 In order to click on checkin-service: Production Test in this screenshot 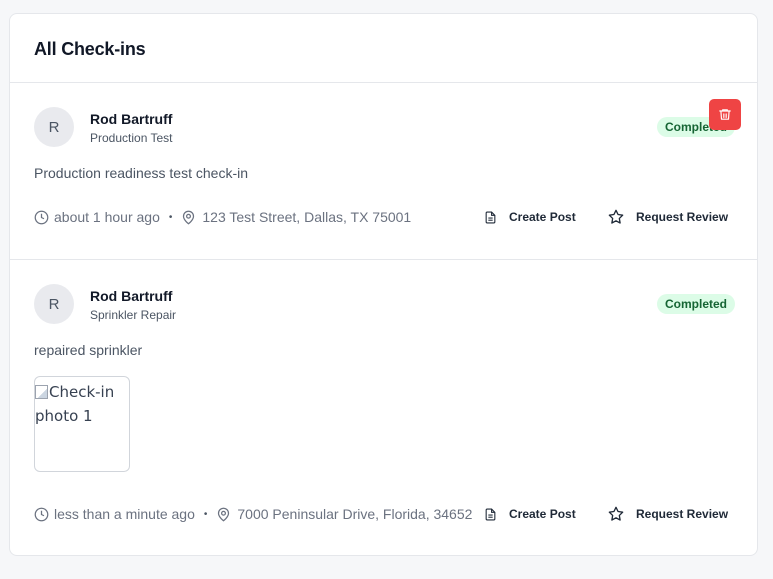, I will do `click(131, 138)`.